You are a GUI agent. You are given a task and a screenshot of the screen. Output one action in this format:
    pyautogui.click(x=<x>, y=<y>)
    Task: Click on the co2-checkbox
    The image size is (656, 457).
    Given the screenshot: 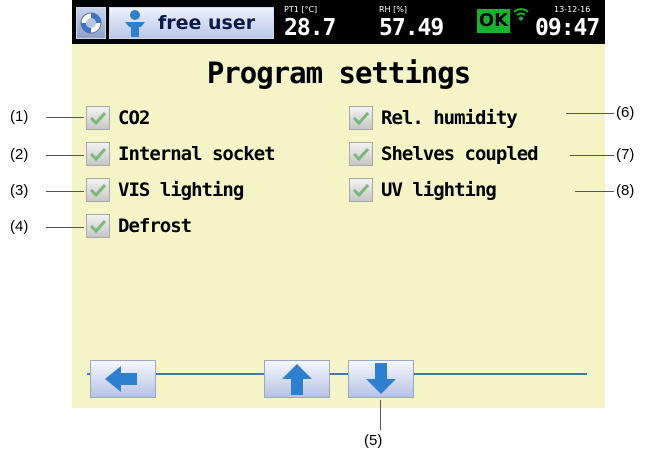 What is the action you would take?
    pyautogui.click(x=98, y=118)
    